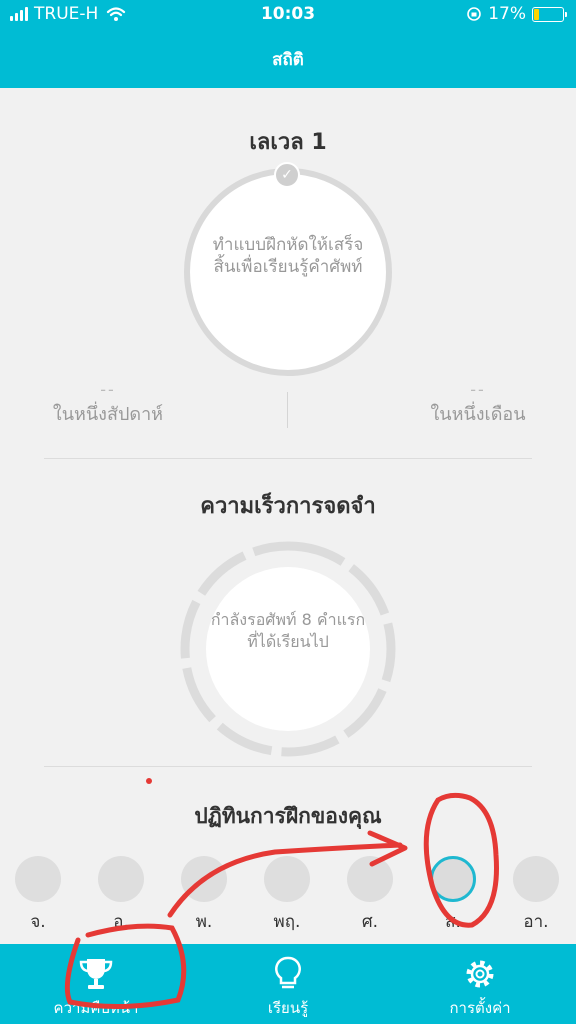  What do you see at coordinates (370, 922) in the screenshot?
I see `day-label-fri: ศ.` at bounding box center [370, 922].